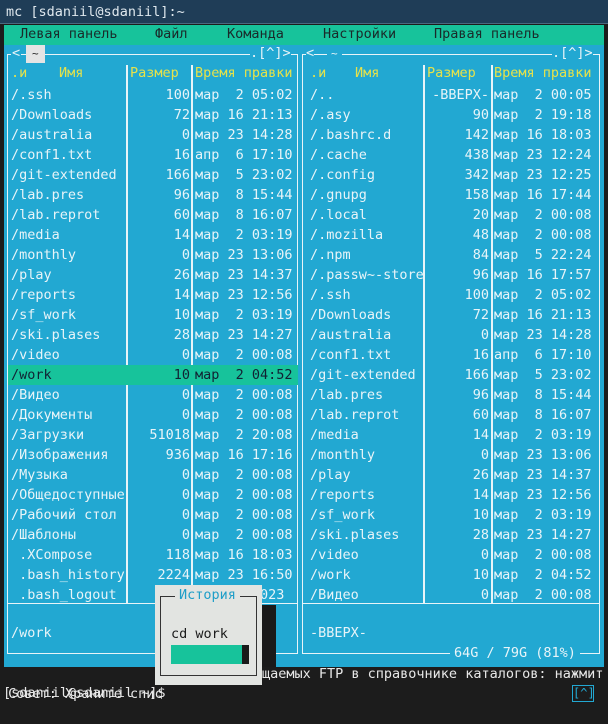 This screenshot has width=608, height=724. Describe the element at coordinates (64, 515) in the screenshot. I see `file-name: /Рабочий стол` at that location.